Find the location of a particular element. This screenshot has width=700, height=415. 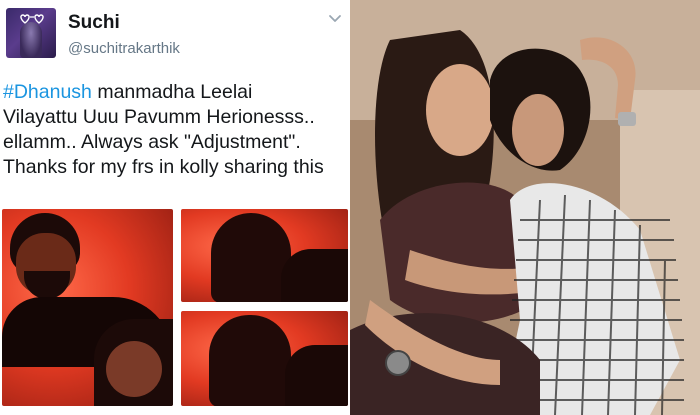

tweet-line-1: #Dhanush manmadha Leelai is located at coordinates (176, 92).